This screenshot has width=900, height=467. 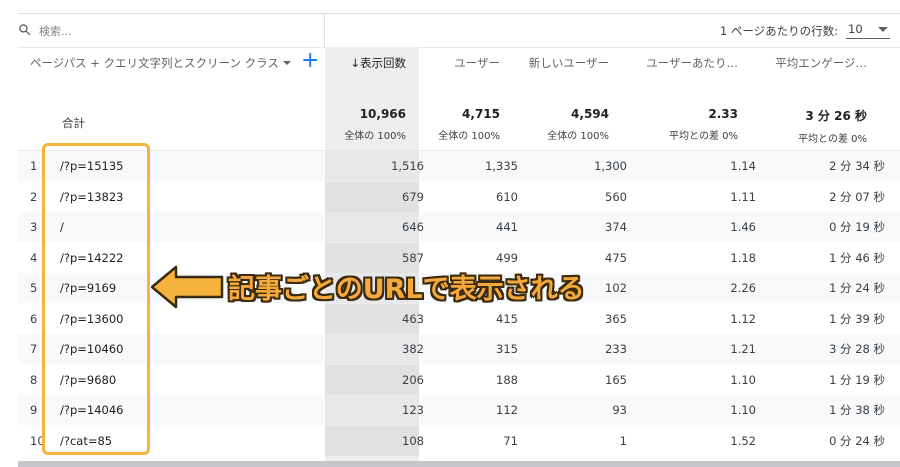 What do you see at coordinates (857, 288) in the screenshot?
I see `cell-engagement: 1 分 24 秒` at bounding box center [857, 288].